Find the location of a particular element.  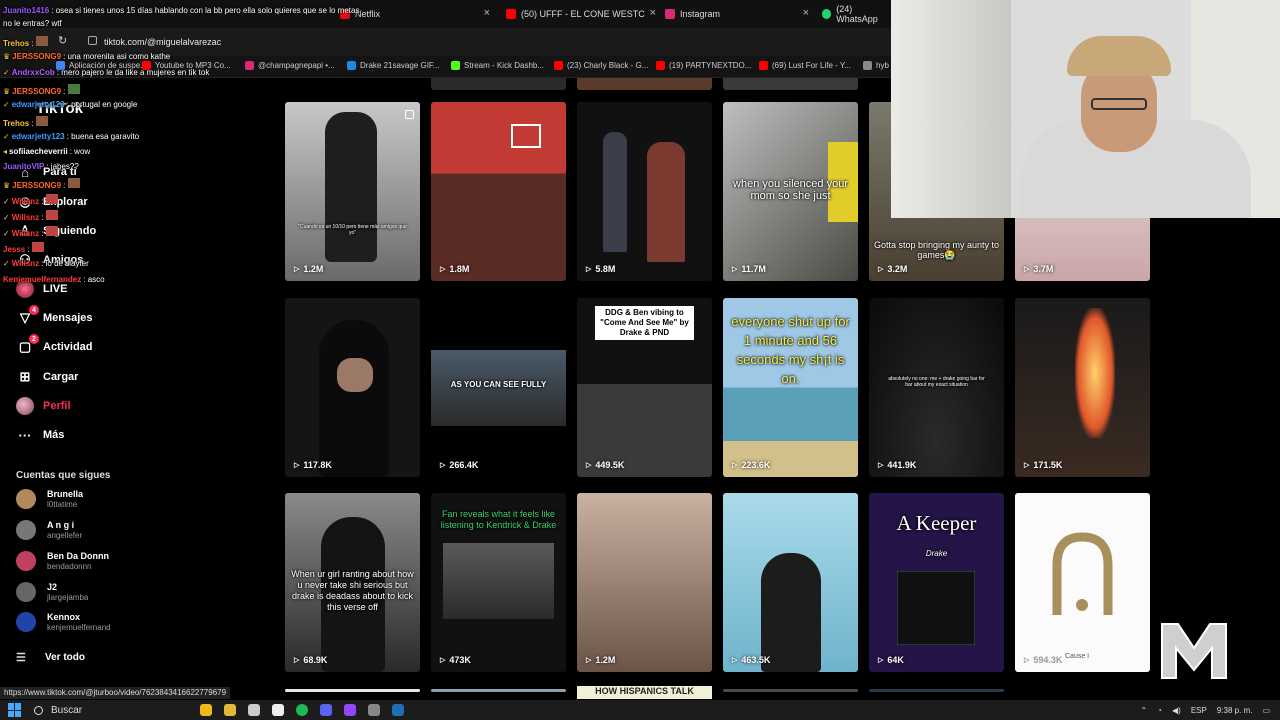

video-thumbnail-partial: HOW HISPANICS TALK is located at coordinates (644, 692).